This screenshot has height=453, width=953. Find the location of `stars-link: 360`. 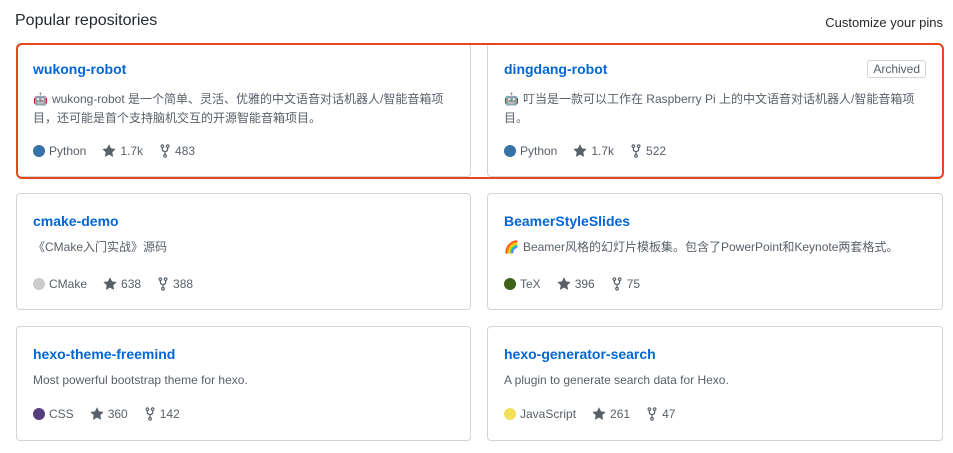

stars-link: 360 is located at coordinates (109, 414).